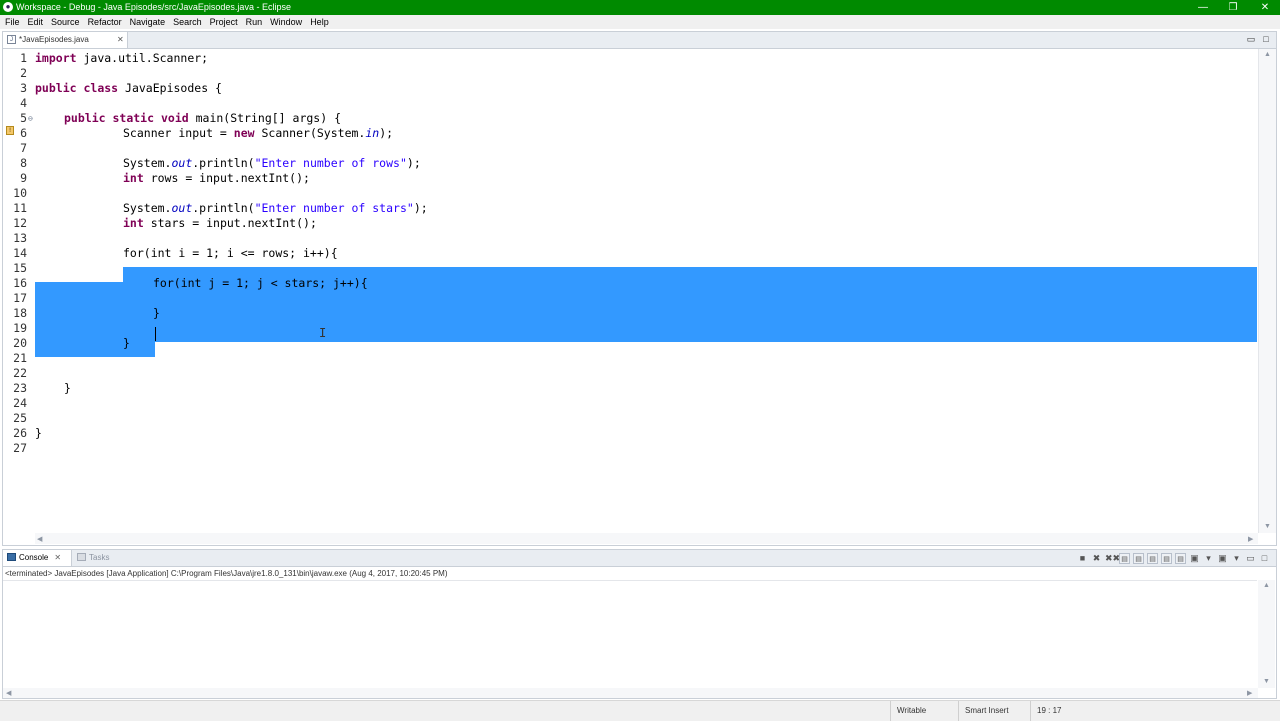 The height and width of the screenshot is (721, 1280). Describe the element at coordinates (1222, 558) in the screenshot. I see `open-console-icon: ▣` at that location.